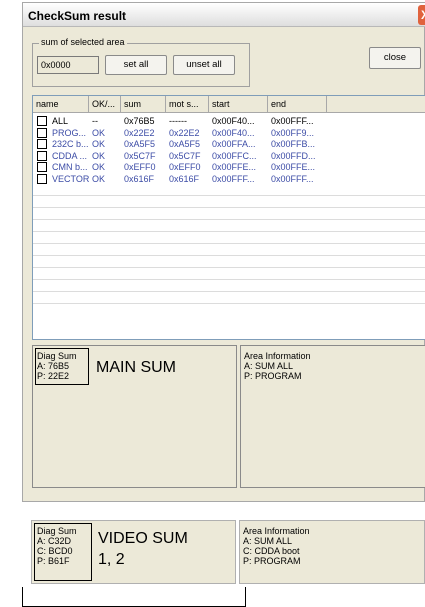 This screenshot has height=607, width=425. Describe the element at coordinates (70, 178) in the screenshot. I see `cell-name: VECTOR` at that location.